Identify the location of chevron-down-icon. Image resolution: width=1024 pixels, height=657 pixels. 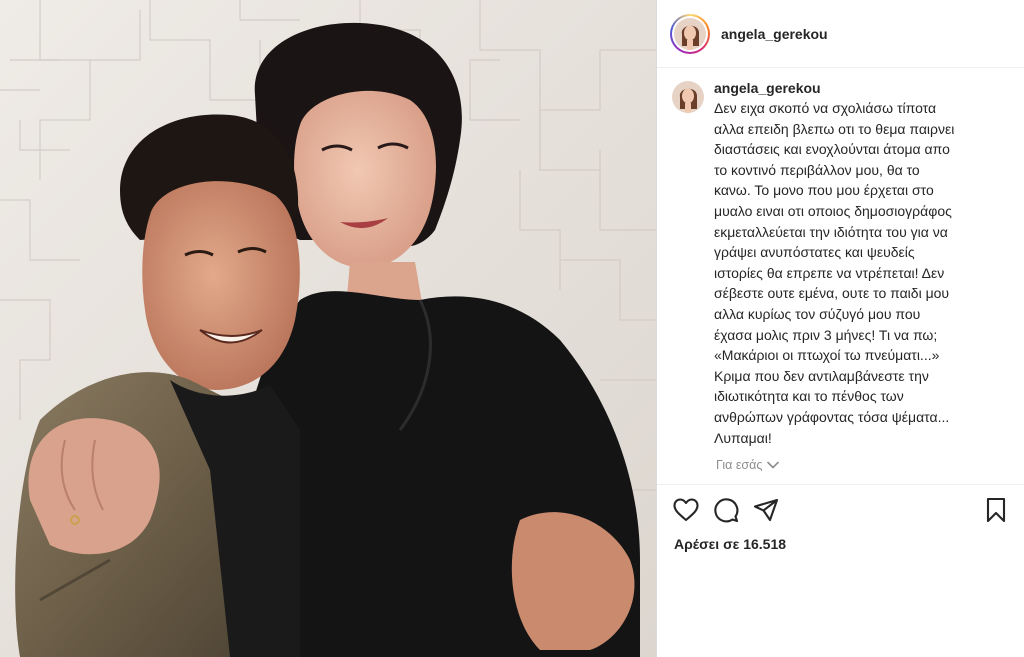
(771, 465).